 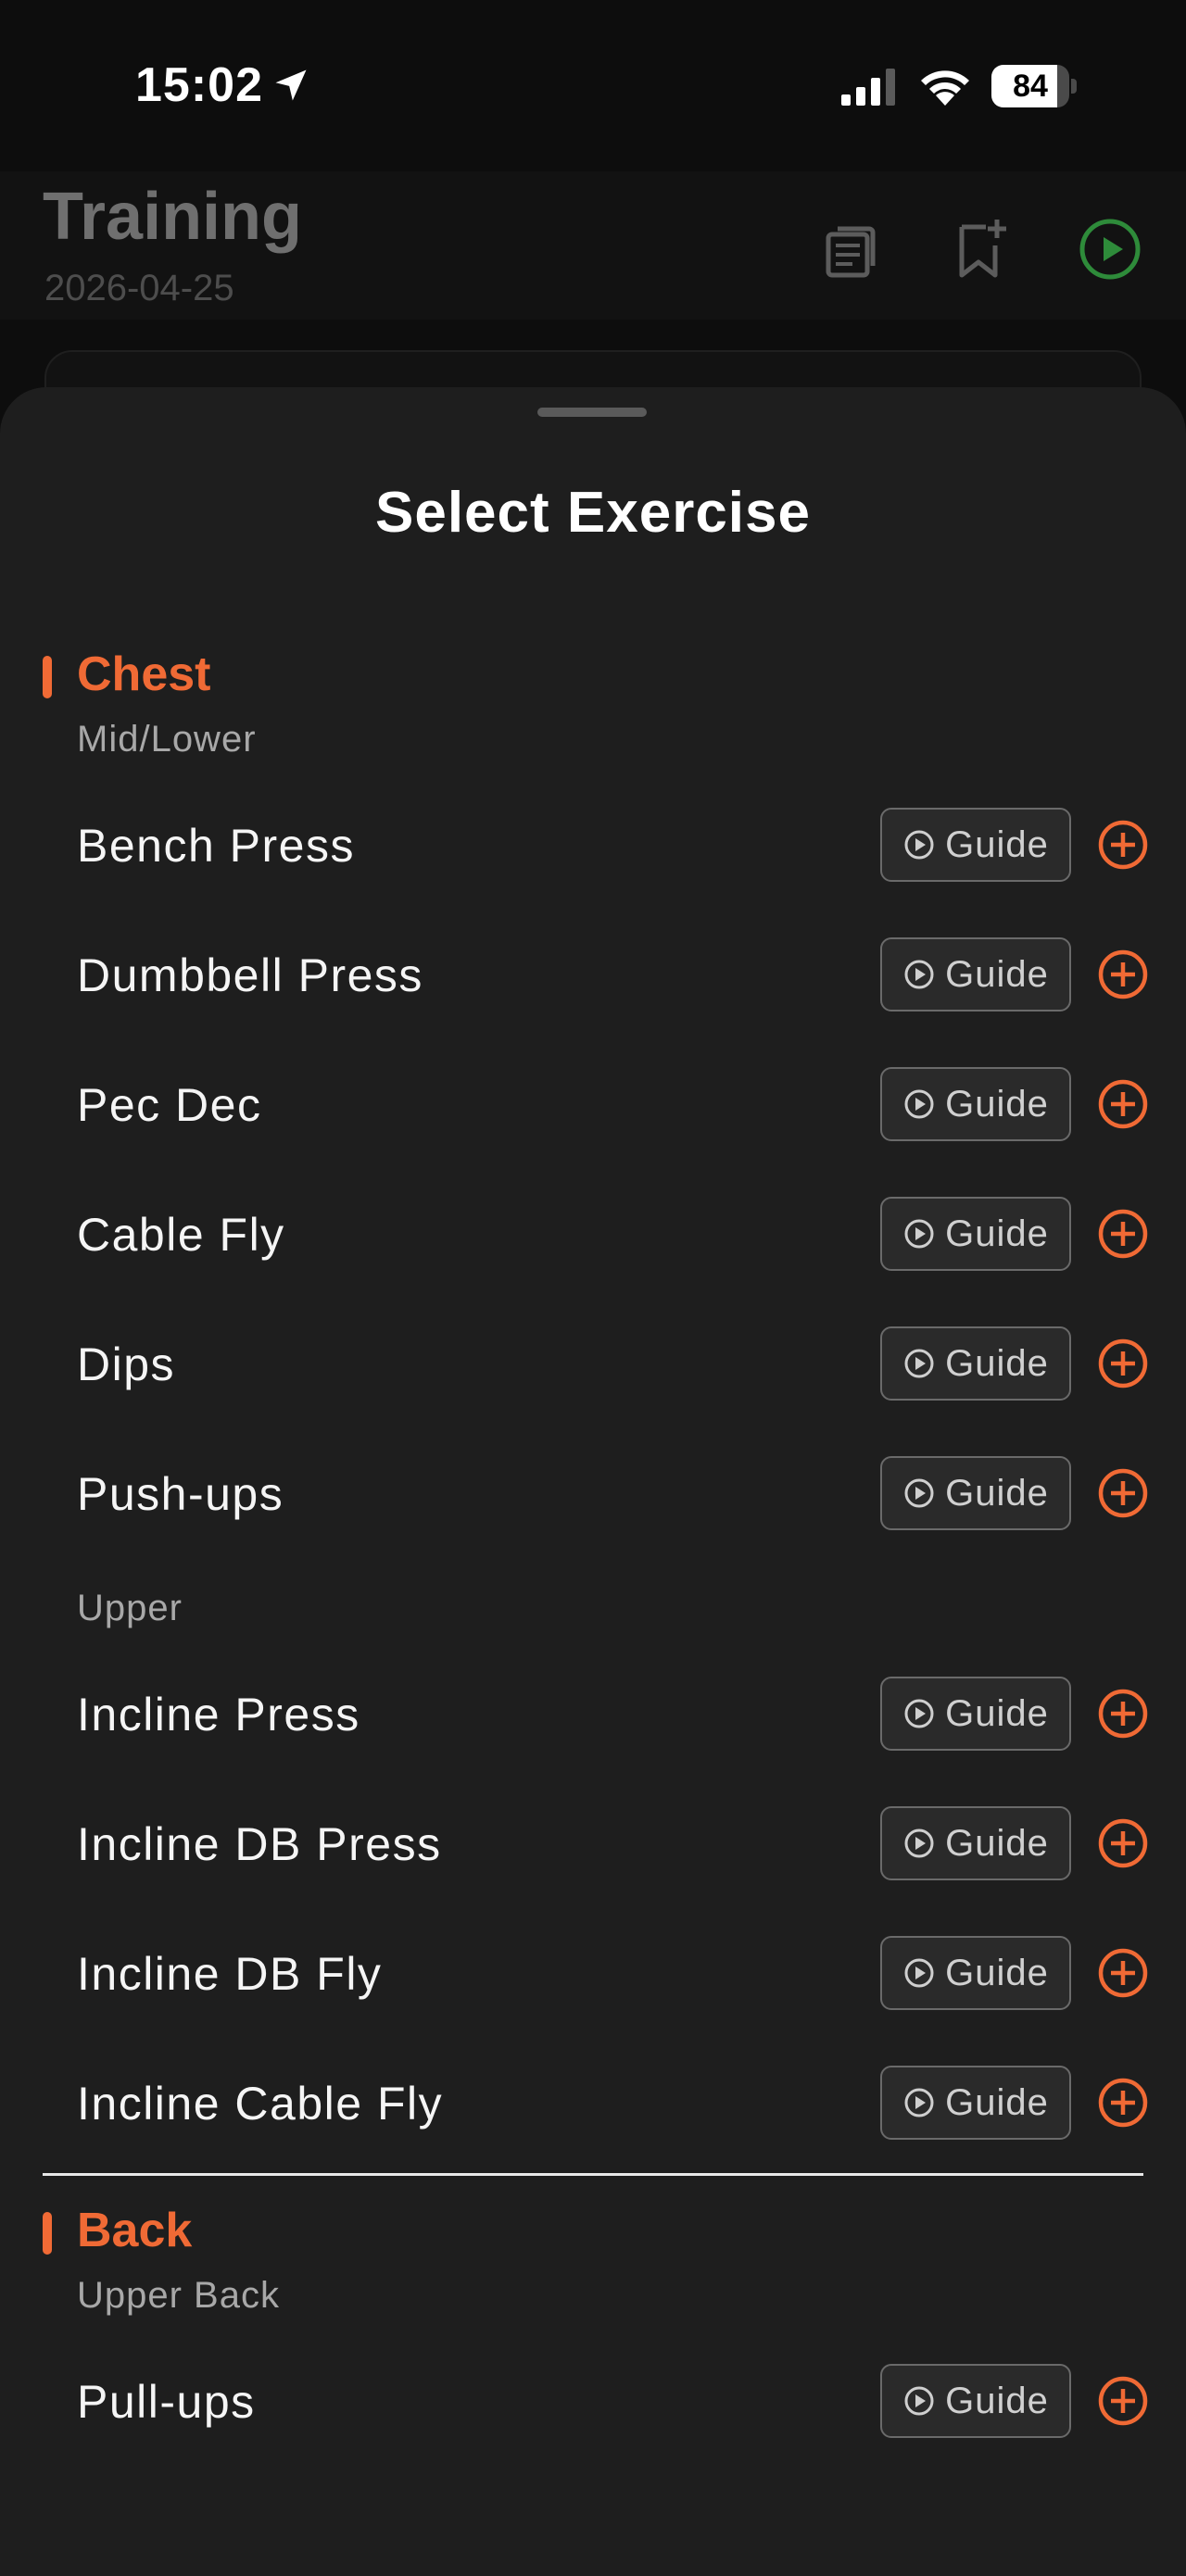 What do you see at coordinates (130, 1608) in the screenshot?
I see `subgroup-label: Upper` at bounding box center [130, 1608].